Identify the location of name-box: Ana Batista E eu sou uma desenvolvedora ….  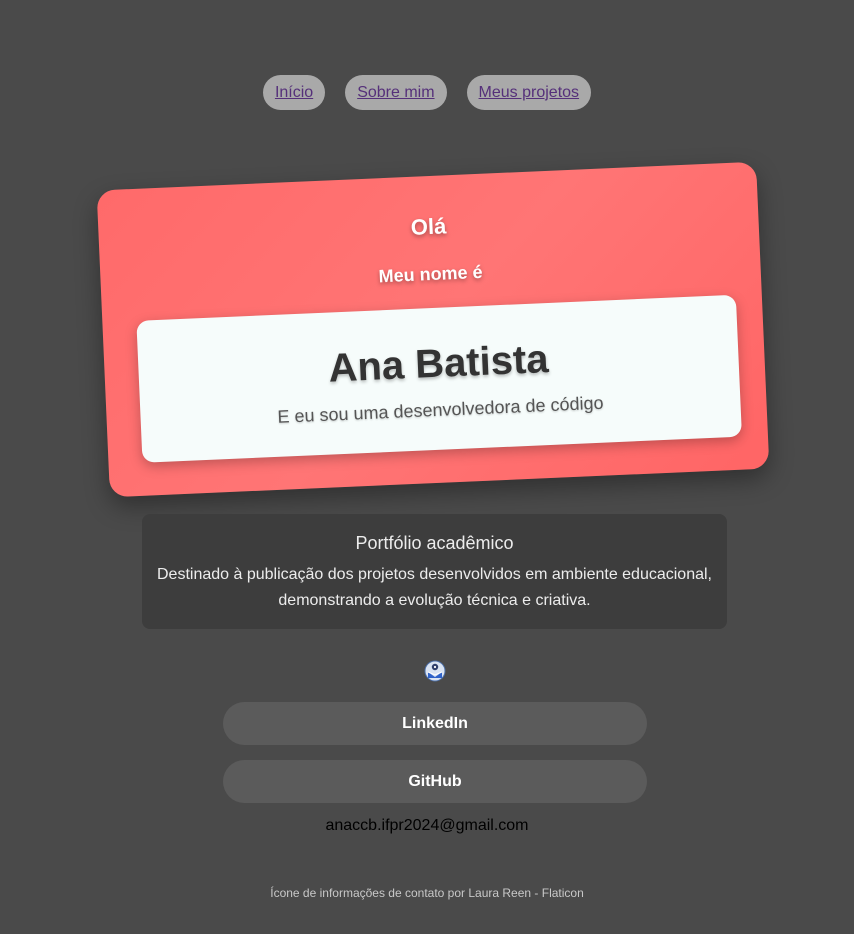
(439, 378).